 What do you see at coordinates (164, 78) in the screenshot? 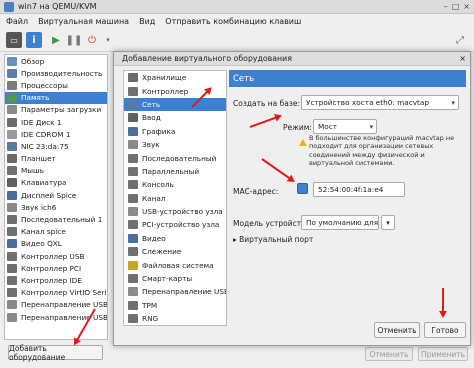
I see `item-label: Хранилище` at bounding box center [164, 78].